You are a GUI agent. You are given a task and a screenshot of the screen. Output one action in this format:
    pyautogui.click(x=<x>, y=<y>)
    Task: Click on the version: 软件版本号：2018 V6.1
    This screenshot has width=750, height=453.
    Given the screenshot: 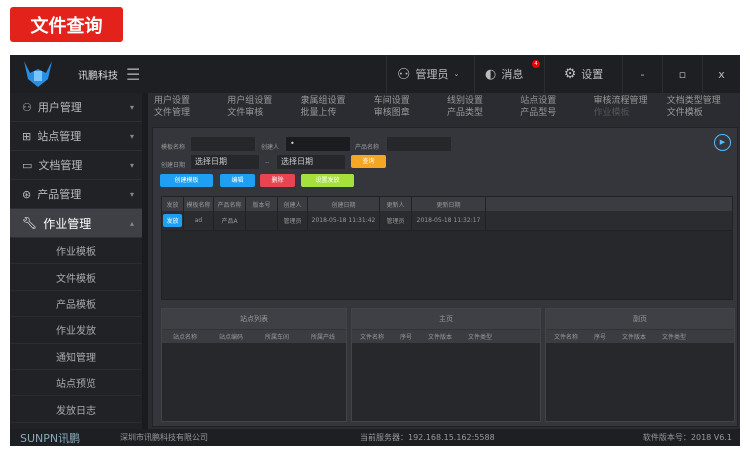 What is the action you would take?
    pyautogui.click(x=687, y=437)
    